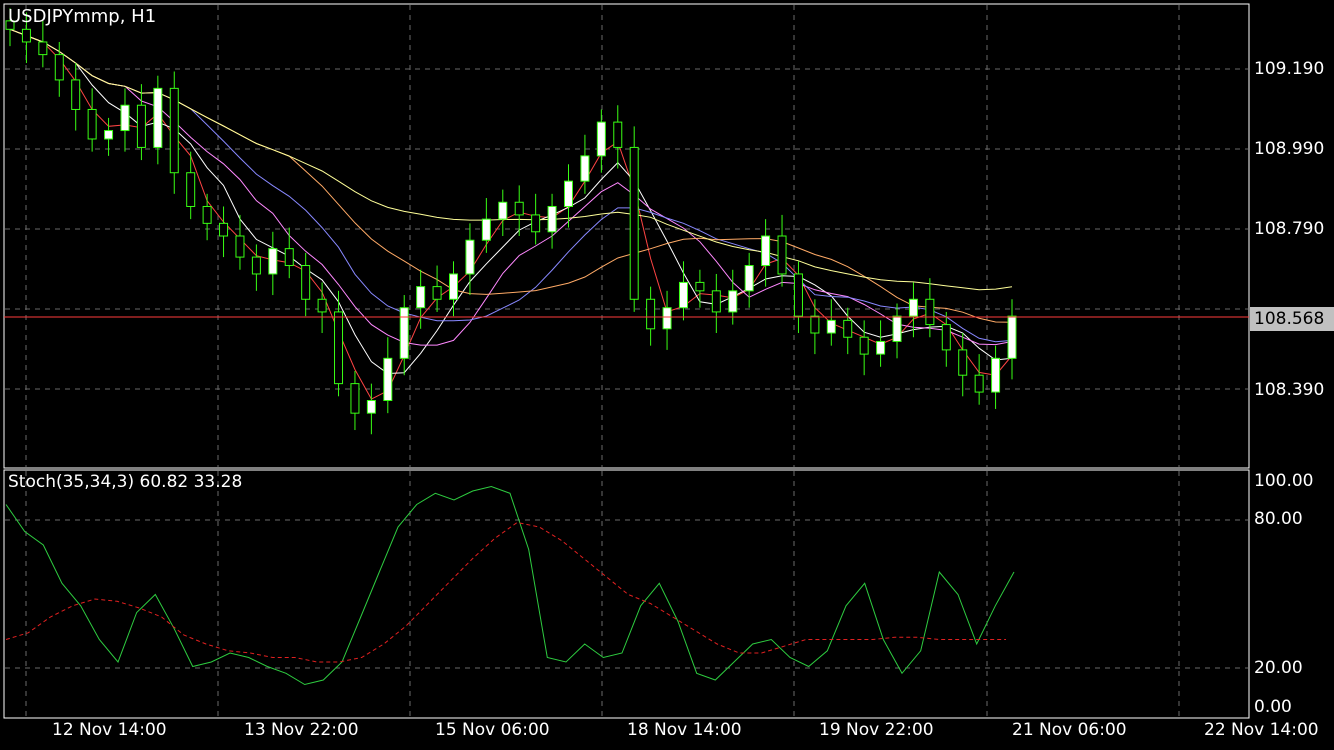 This screenshot has width=1334, height=750. What do you see at coordinates (125, 482) in the screenshot?
I see `stoch-title: Stoch(35,34,3) 60.82 33.28` at bounding box center [125, 482].